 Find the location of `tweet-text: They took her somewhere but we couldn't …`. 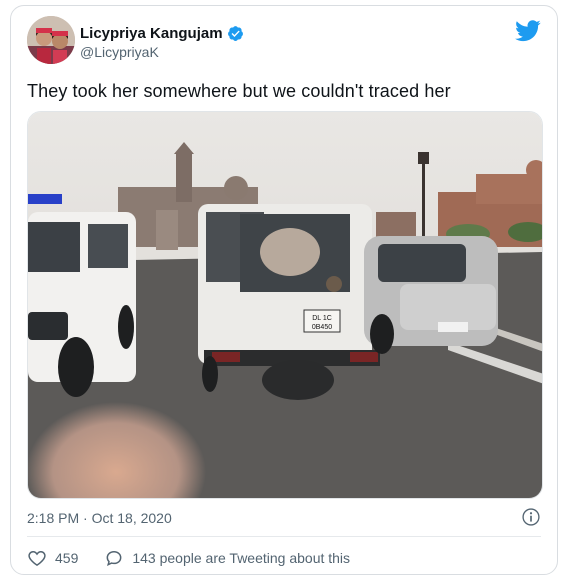

tweet-text: They took her somewhere but we couldn't … is located at coordinates (239, 91).